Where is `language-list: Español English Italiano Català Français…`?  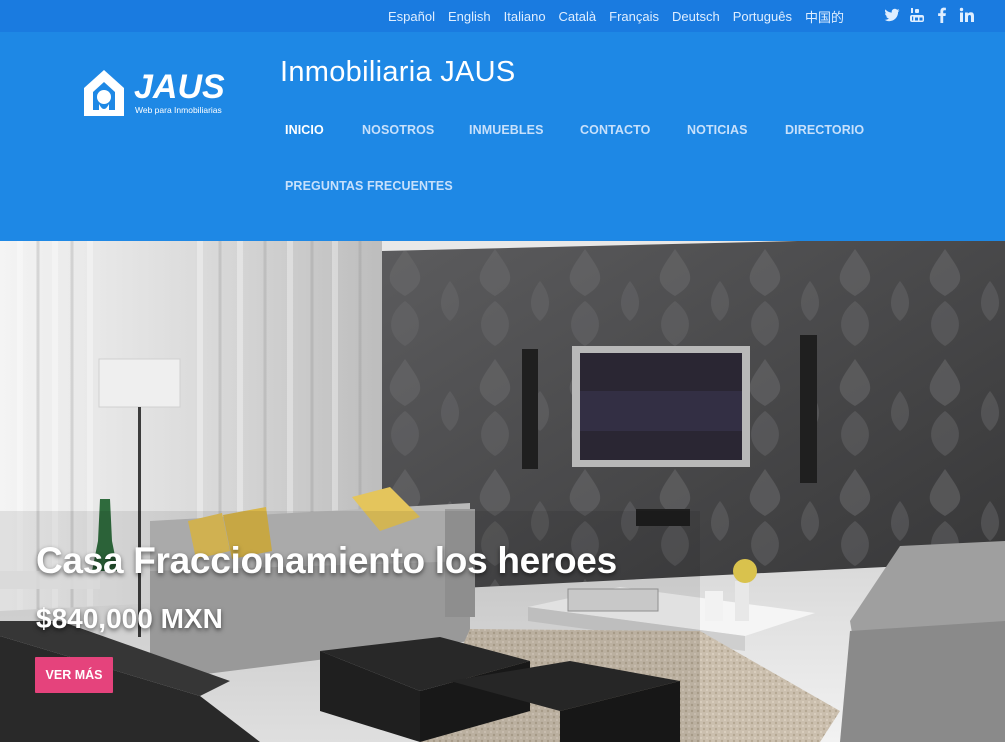
language-list: Español English Italiano Català Français… is located at coordinates (622, 16).